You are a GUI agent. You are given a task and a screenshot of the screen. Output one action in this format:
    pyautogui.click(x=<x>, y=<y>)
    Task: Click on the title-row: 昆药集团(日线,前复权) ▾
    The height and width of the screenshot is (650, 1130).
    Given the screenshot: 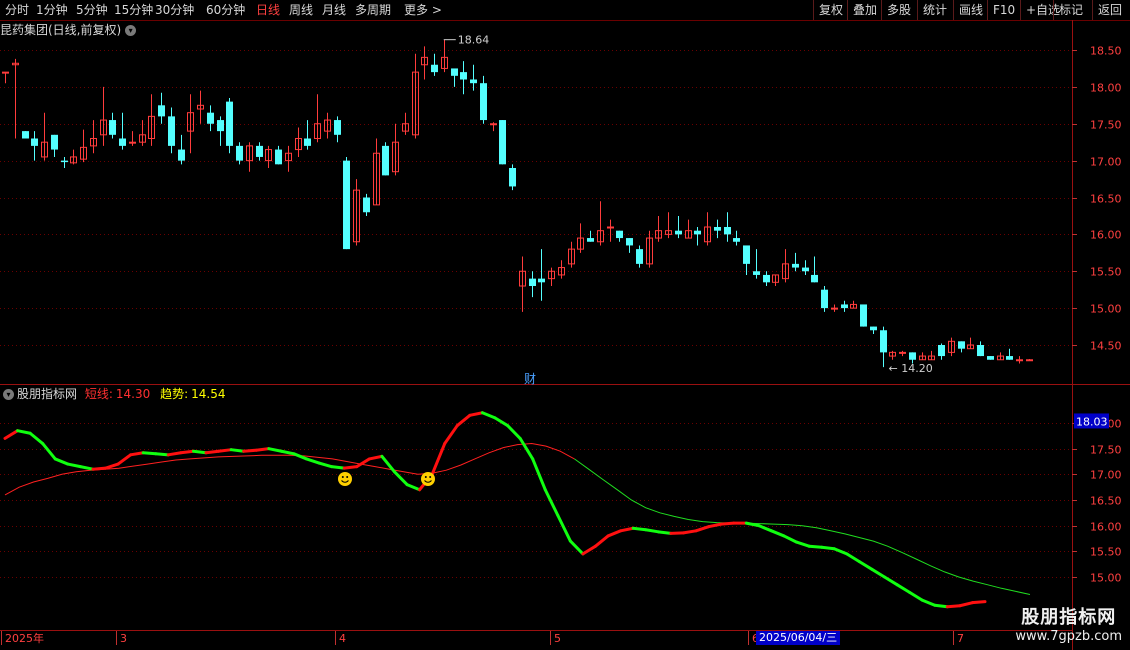 What is the action you would take?
    pyautogui.click(x=68, y=30)
    